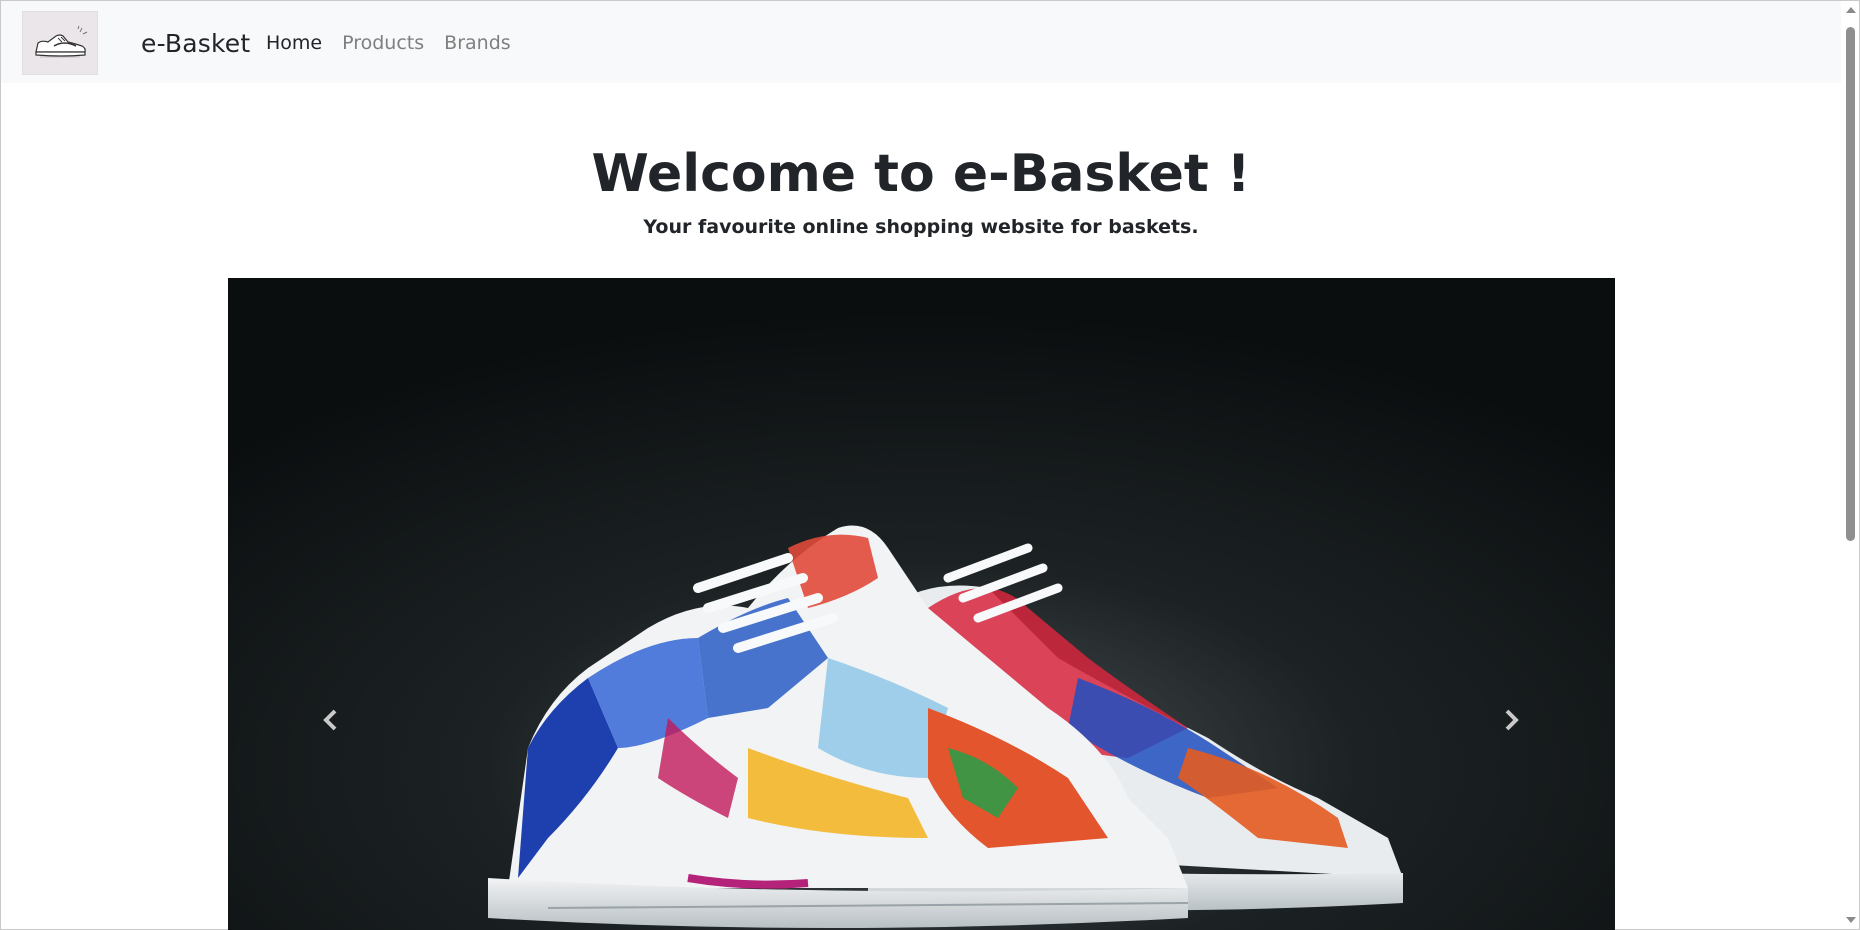  I want to click on sneaker-logo-icon, so click(61, 42).